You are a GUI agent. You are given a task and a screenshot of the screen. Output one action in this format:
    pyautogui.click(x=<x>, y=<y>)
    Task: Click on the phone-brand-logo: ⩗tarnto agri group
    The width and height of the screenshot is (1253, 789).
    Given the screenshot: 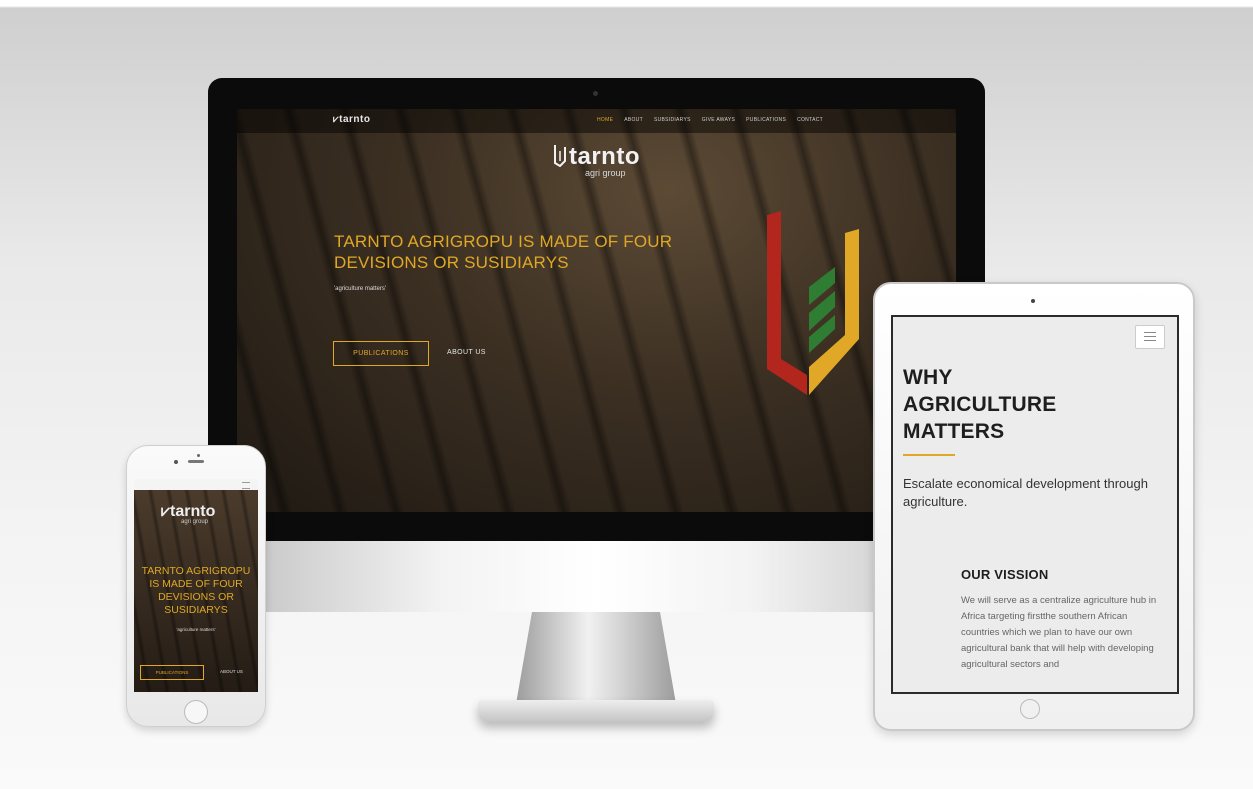 What is the action you would take?
    pyautogui.click(x=188, y=514)
    